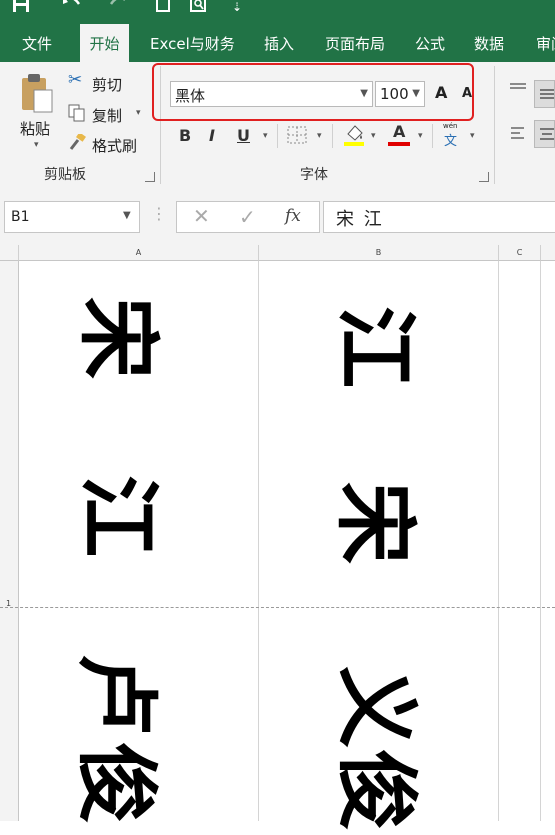  I want to click on copy-dropdown-icon: ▾, so click(138, 113).